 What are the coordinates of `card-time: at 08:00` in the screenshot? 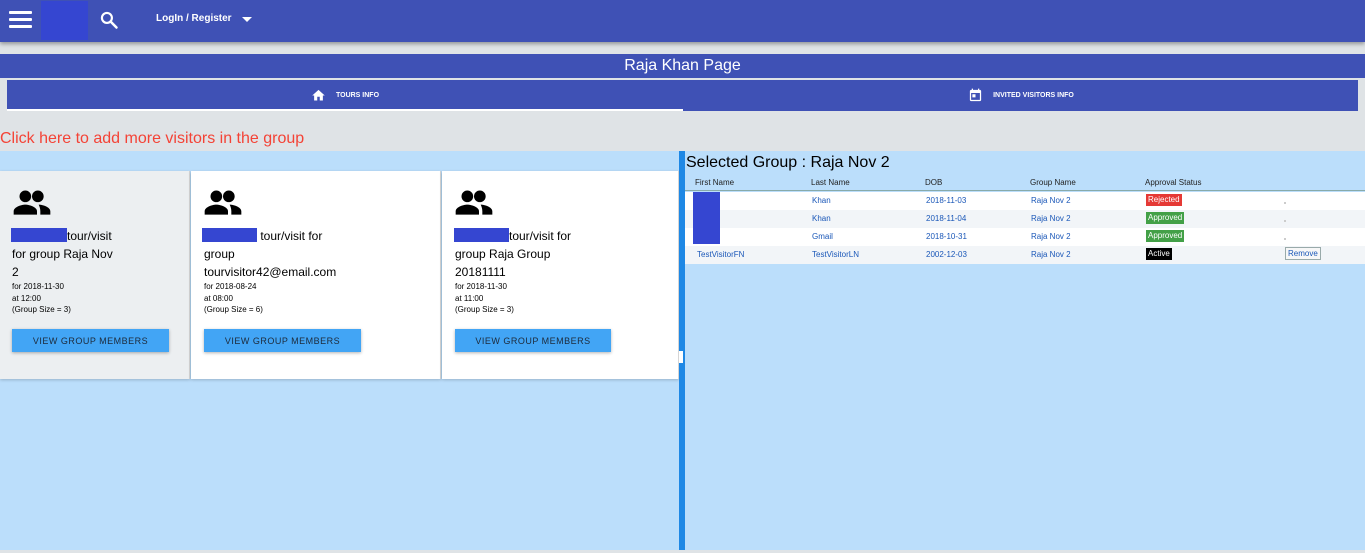 It's located at (218, 298).